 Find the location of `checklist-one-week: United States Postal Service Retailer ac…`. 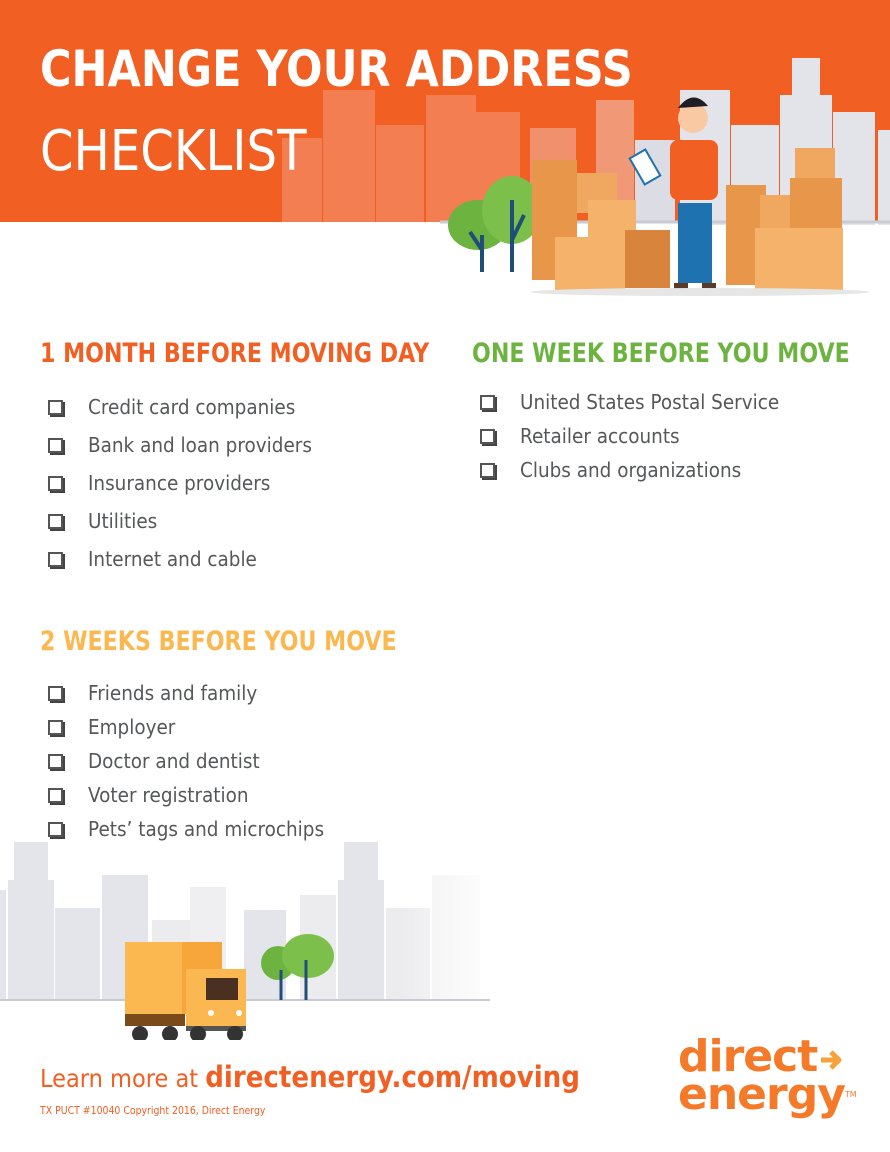

checklist-one-week: United States Postal Service Retailer ac… is located at coordinates (641, 436).